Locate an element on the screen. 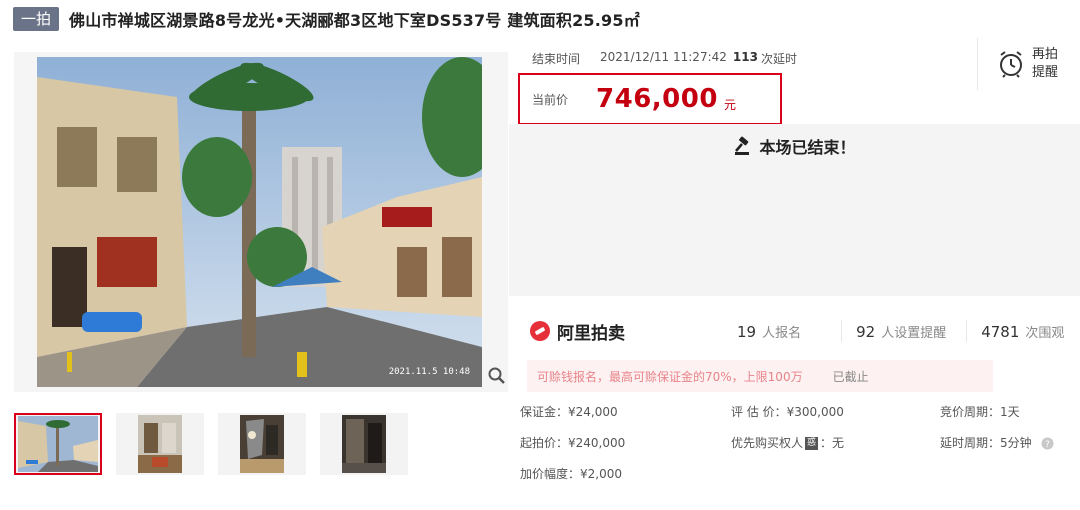 The height and width of the screenshot is (510, 1080). auction-ended-message: 本场已结束！ is located at coordinates (794, 146).